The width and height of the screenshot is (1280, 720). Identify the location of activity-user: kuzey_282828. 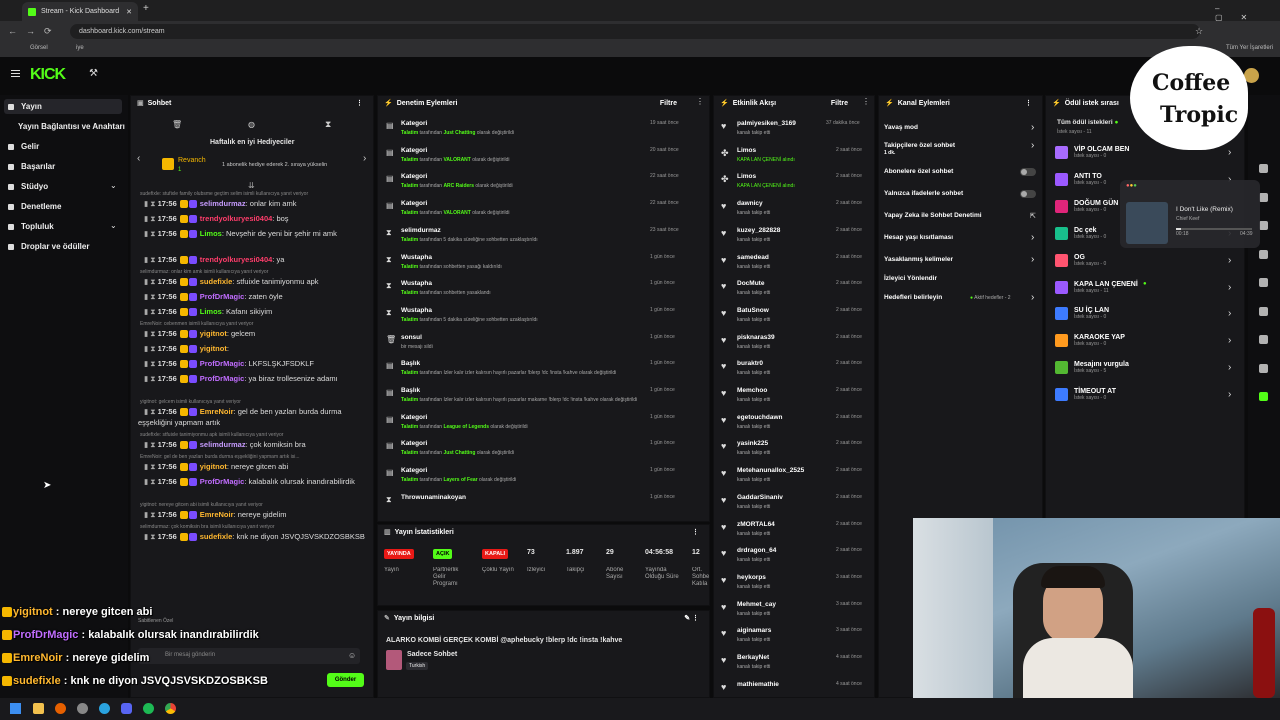
(758, 230).